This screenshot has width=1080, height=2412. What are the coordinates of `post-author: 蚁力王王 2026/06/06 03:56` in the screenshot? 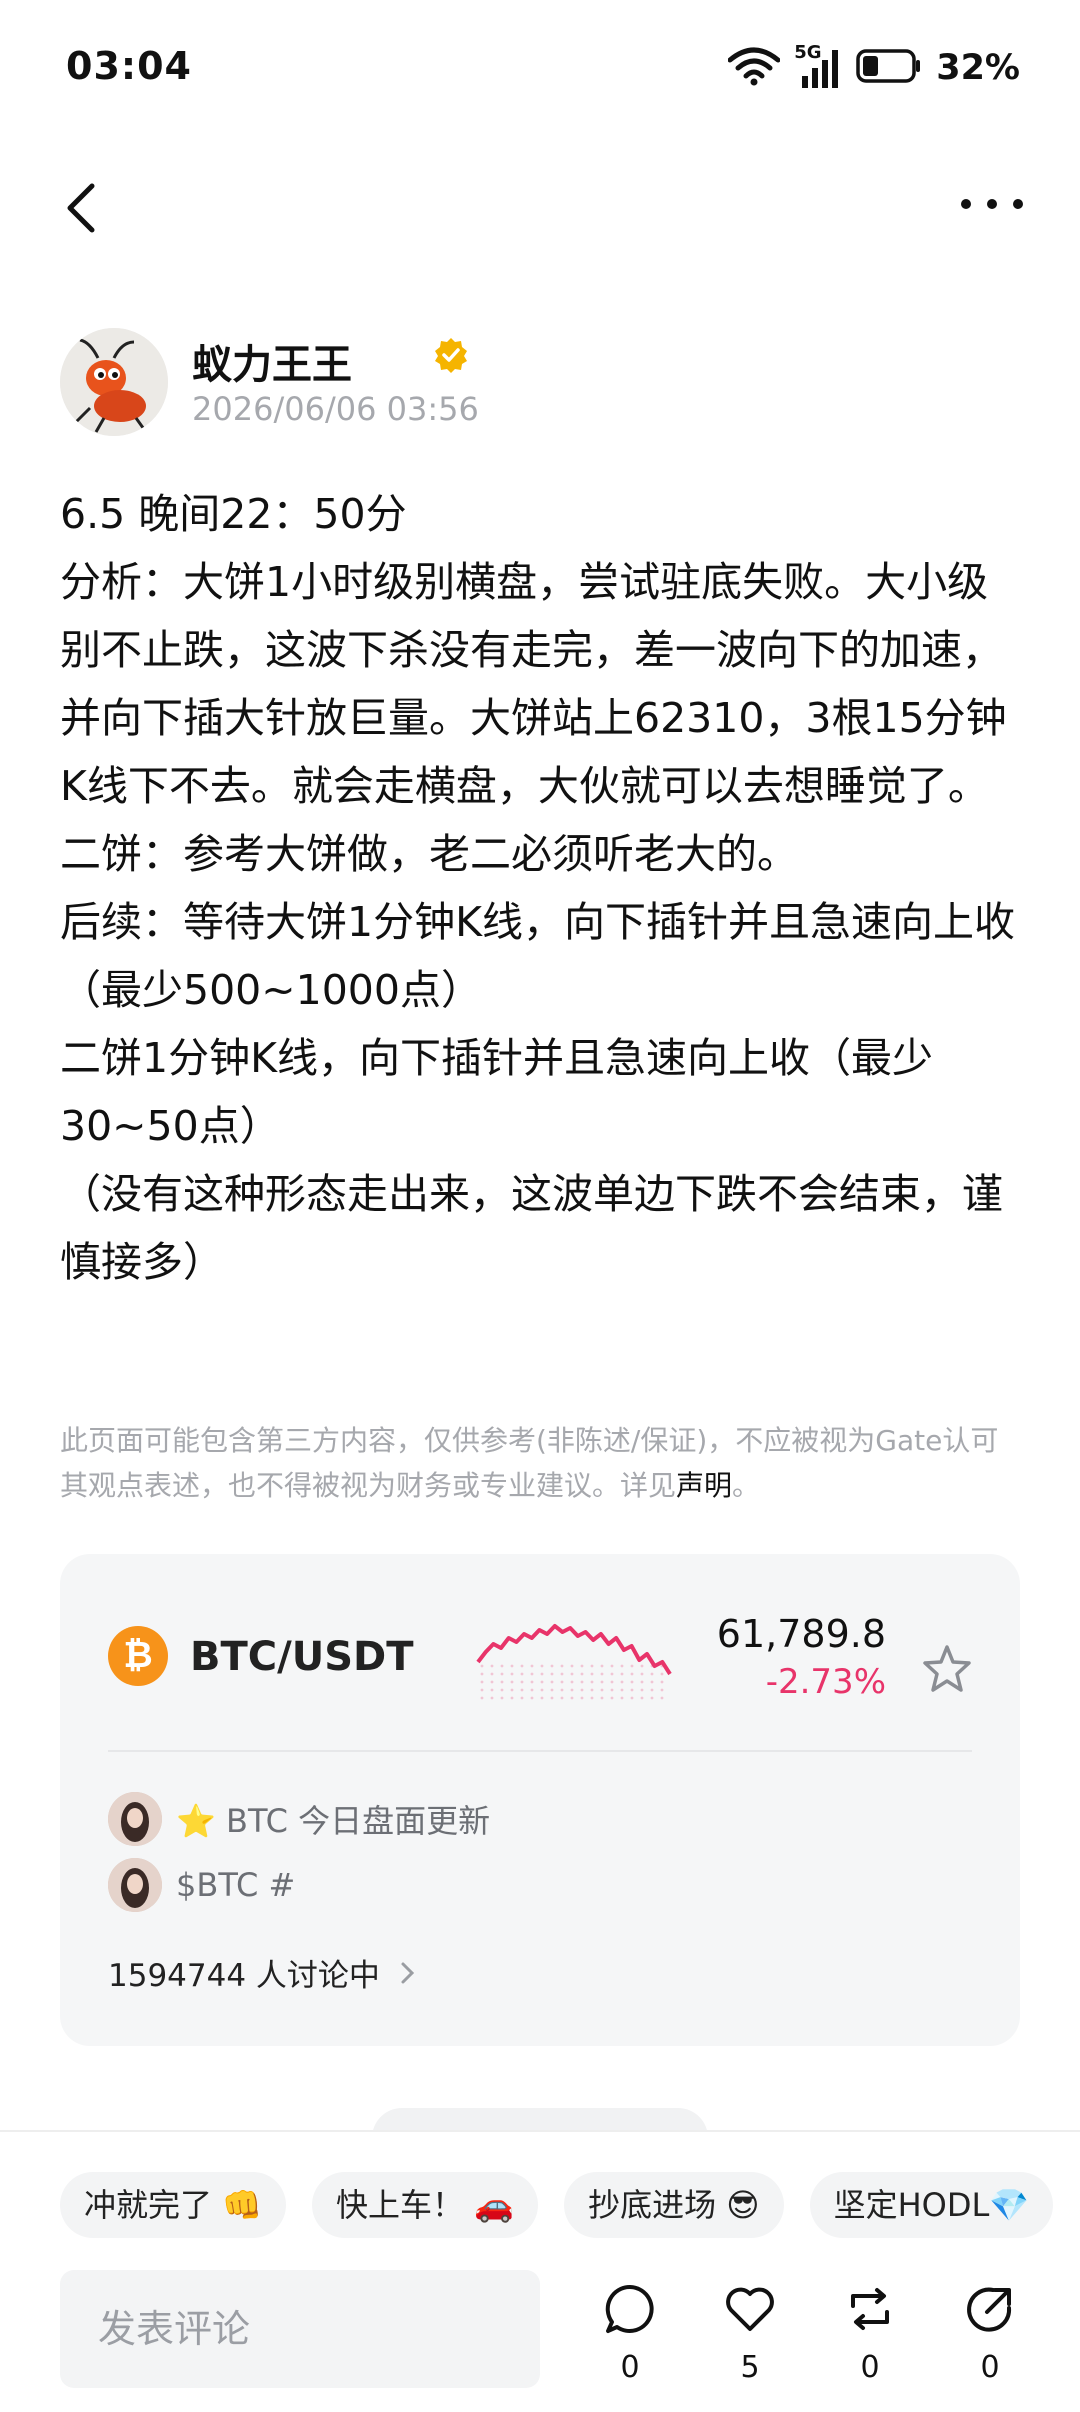 It's located at (540, 383).